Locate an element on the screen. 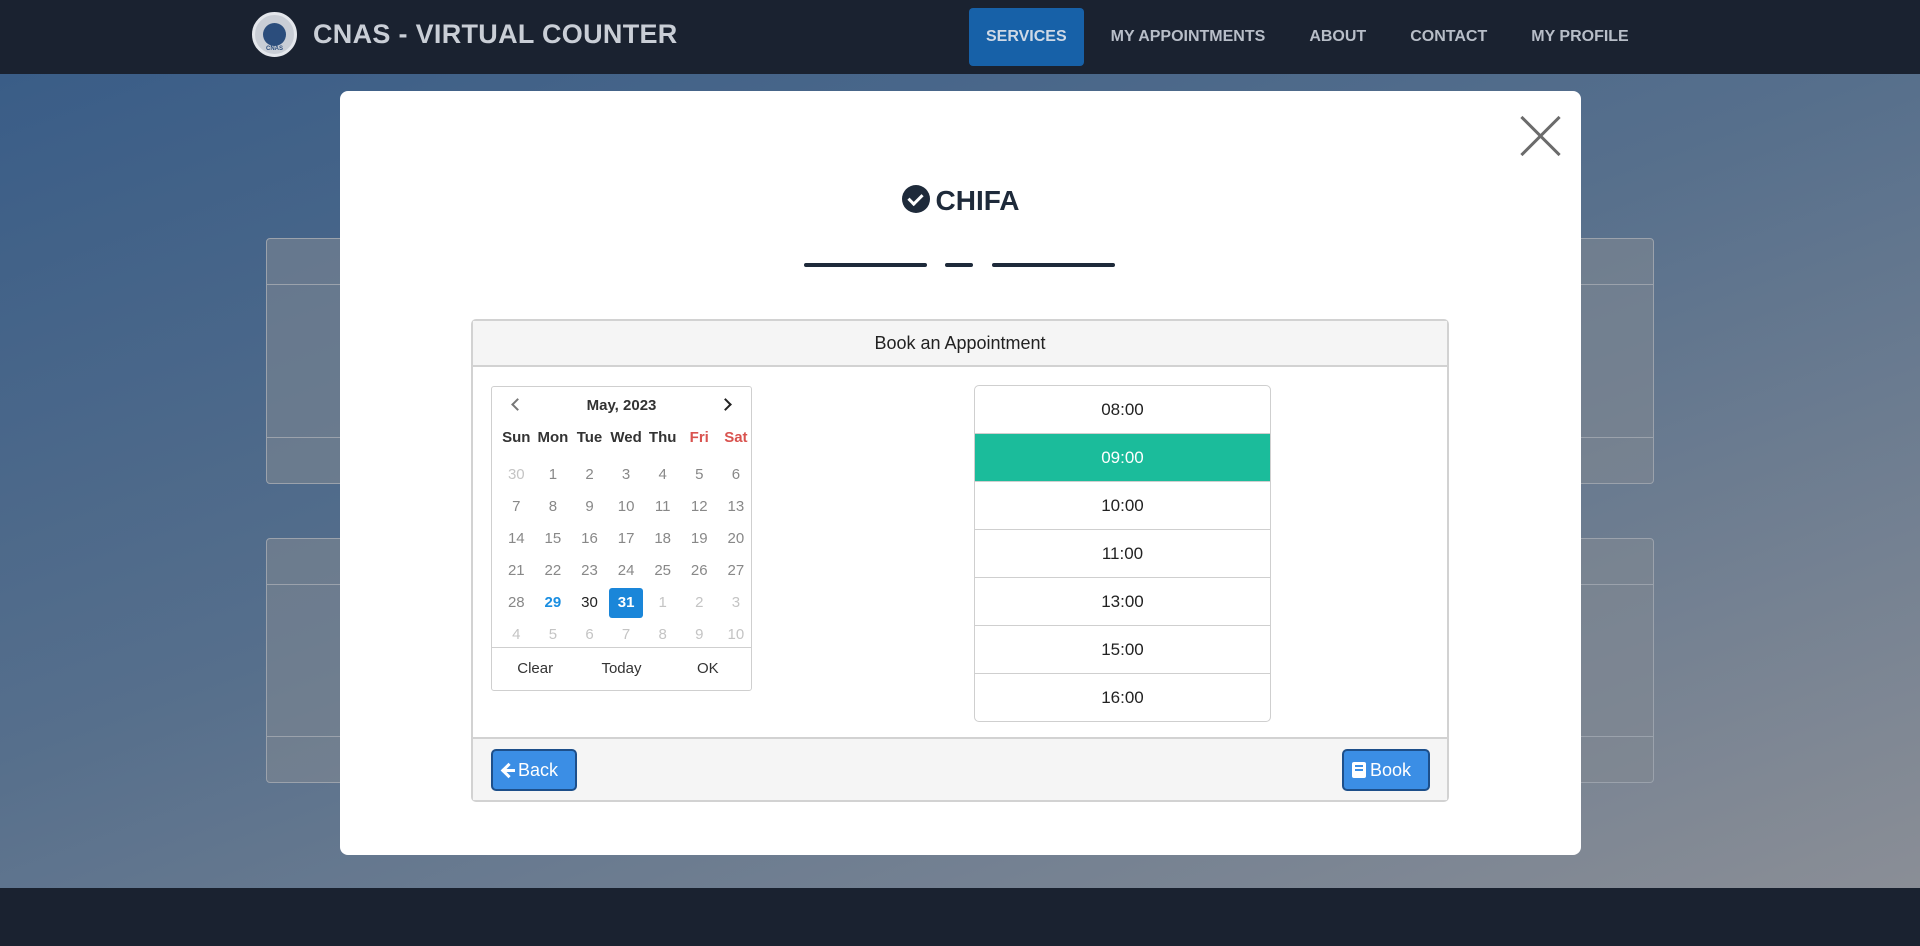  nav-item-services: SERVICES is located at coordinates (1026, 37).